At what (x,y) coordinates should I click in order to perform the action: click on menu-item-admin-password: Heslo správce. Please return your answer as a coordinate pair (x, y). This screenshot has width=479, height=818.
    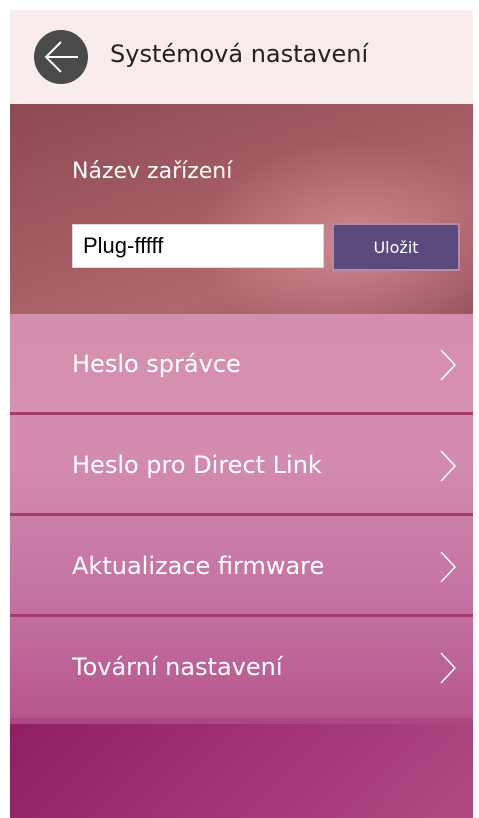
    Looking at the image, I should click on (241, 364).